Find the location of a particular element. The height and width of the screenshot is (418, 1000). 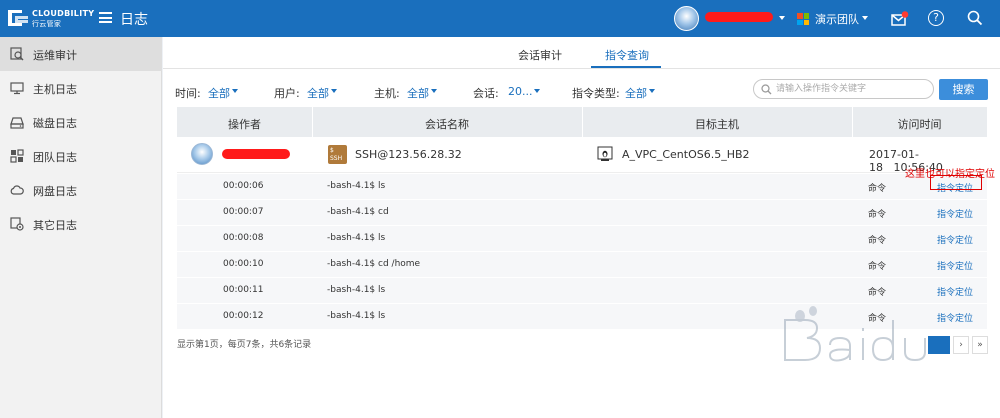

hamburger-menu-icon is located at coordinates (105, 17).